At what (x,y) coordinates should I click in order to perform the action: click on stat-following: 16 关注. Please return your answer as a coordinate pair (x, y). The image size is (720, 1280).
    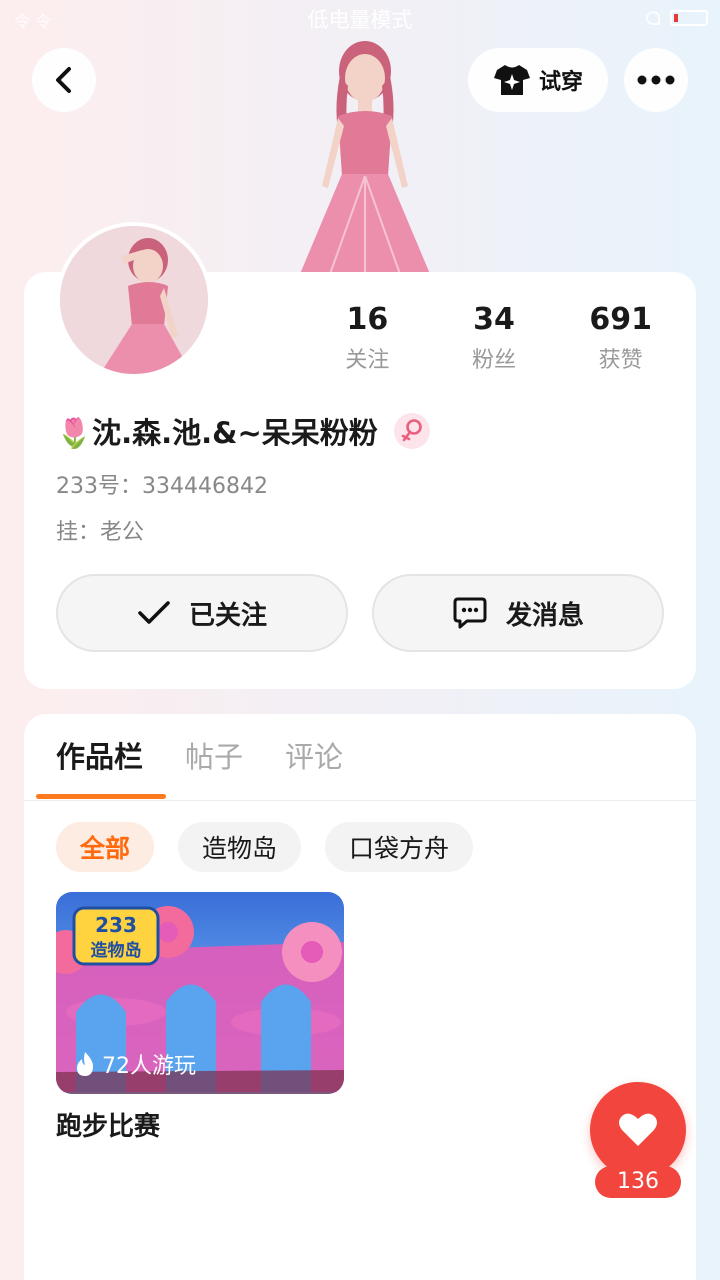
    Looking at the image, I should click on (367, 337).